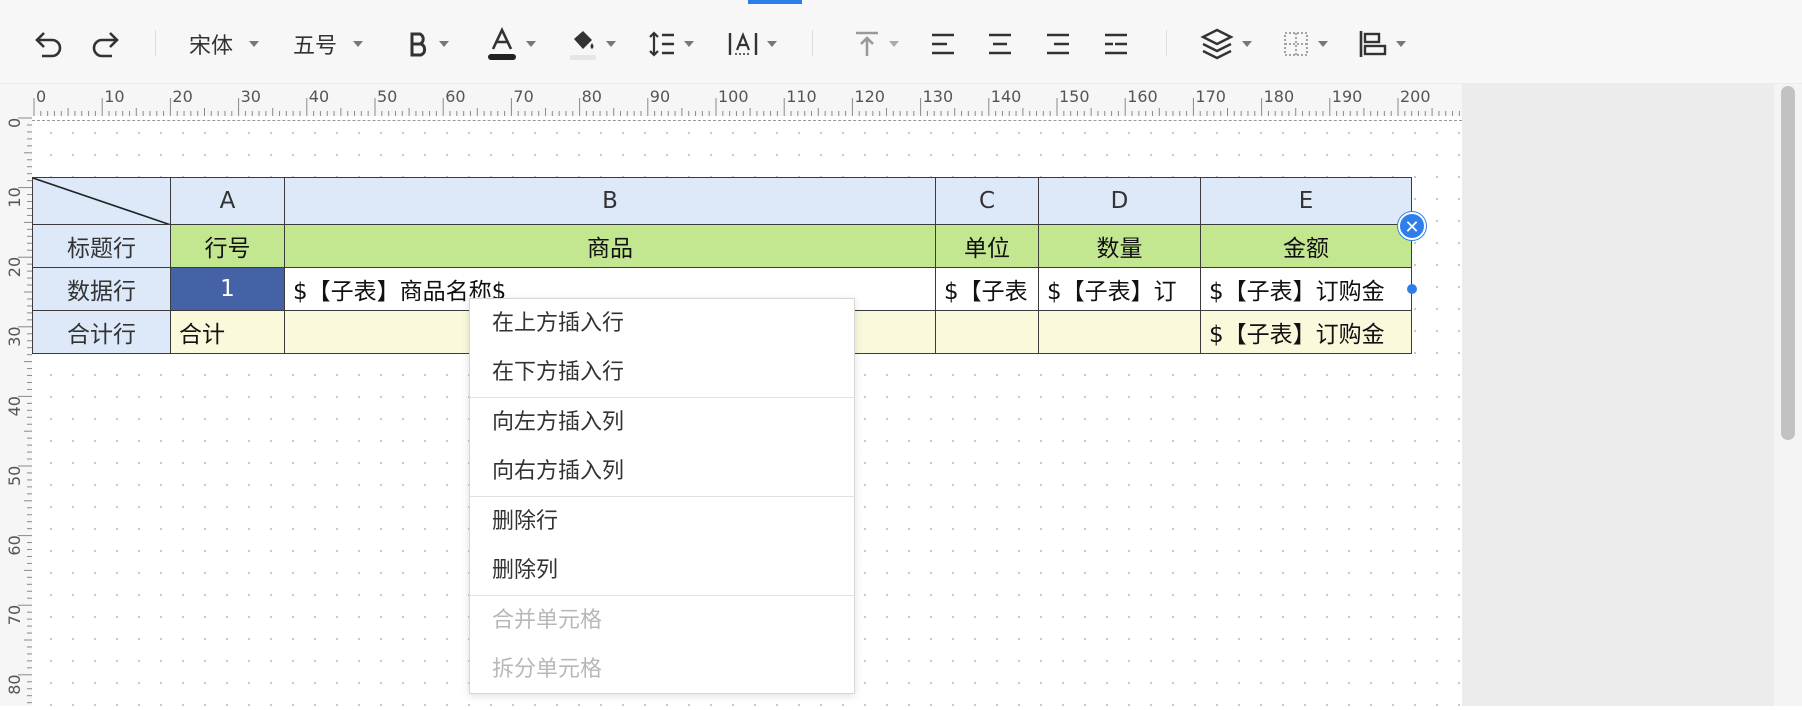 Image resolution: width=1802 pixels, height=710 pixels. I want to click on ruler-label: 120, so click(869, 96).